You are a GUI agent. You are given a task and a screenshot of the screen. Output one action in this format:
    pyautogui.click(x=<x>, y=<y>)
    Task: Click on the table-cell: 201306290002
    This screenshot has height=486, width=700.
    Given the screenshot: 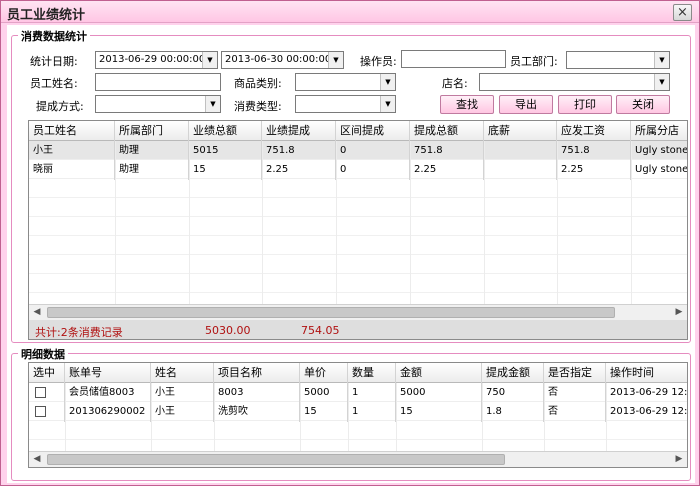 What is the action you would take?
    pyautogui.click(x=108, y=412)
    